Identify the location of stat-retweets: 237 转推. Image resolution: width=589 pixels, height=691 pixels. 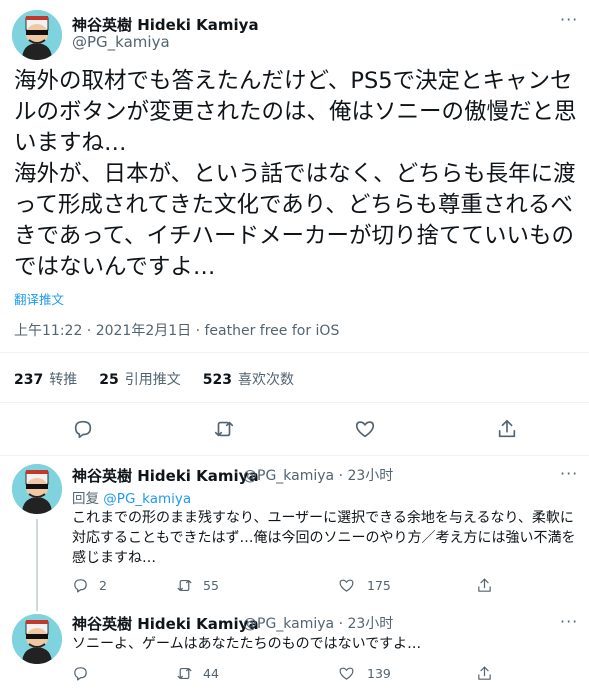
(45, 379).